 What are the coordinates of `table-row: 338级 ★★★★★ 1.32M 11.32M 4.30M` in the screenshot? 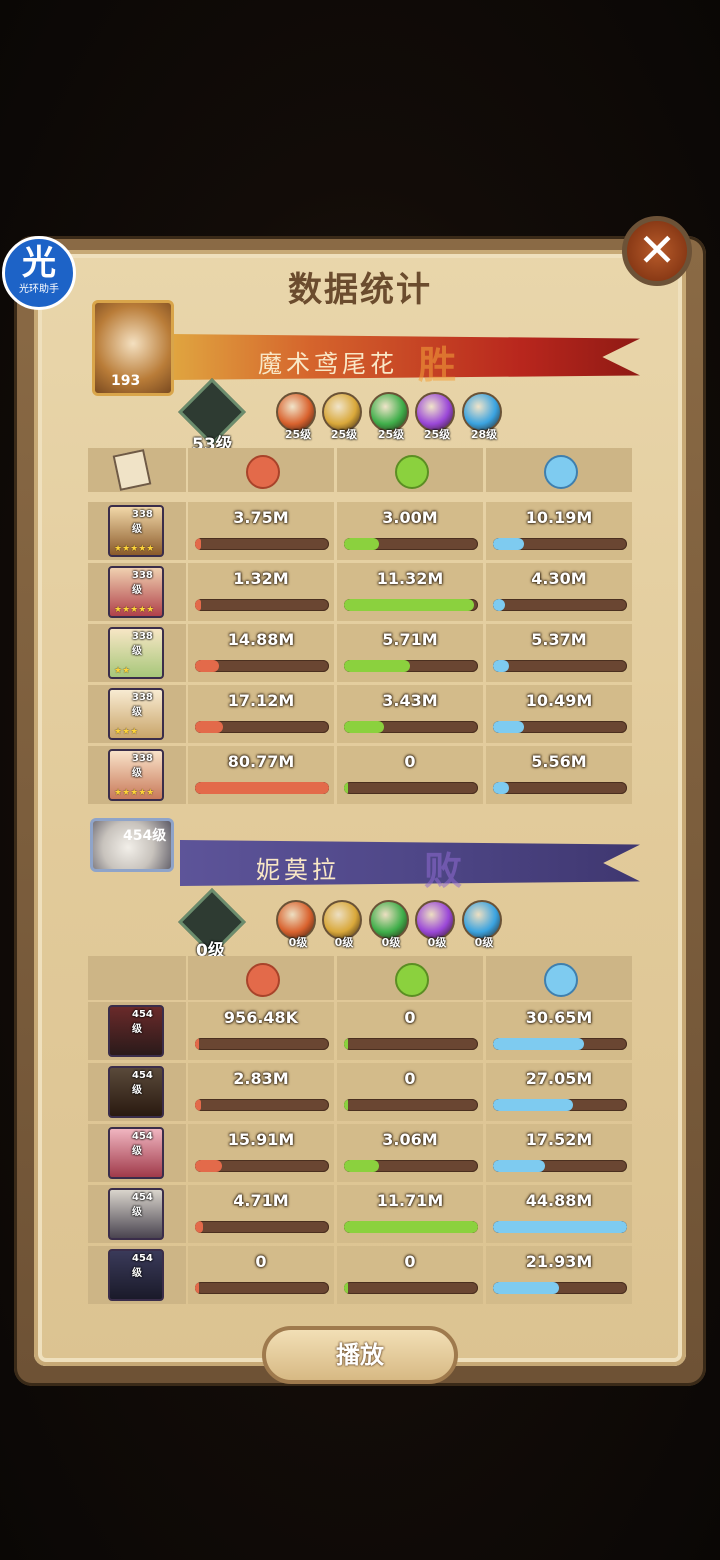 It's located at (360, 592).